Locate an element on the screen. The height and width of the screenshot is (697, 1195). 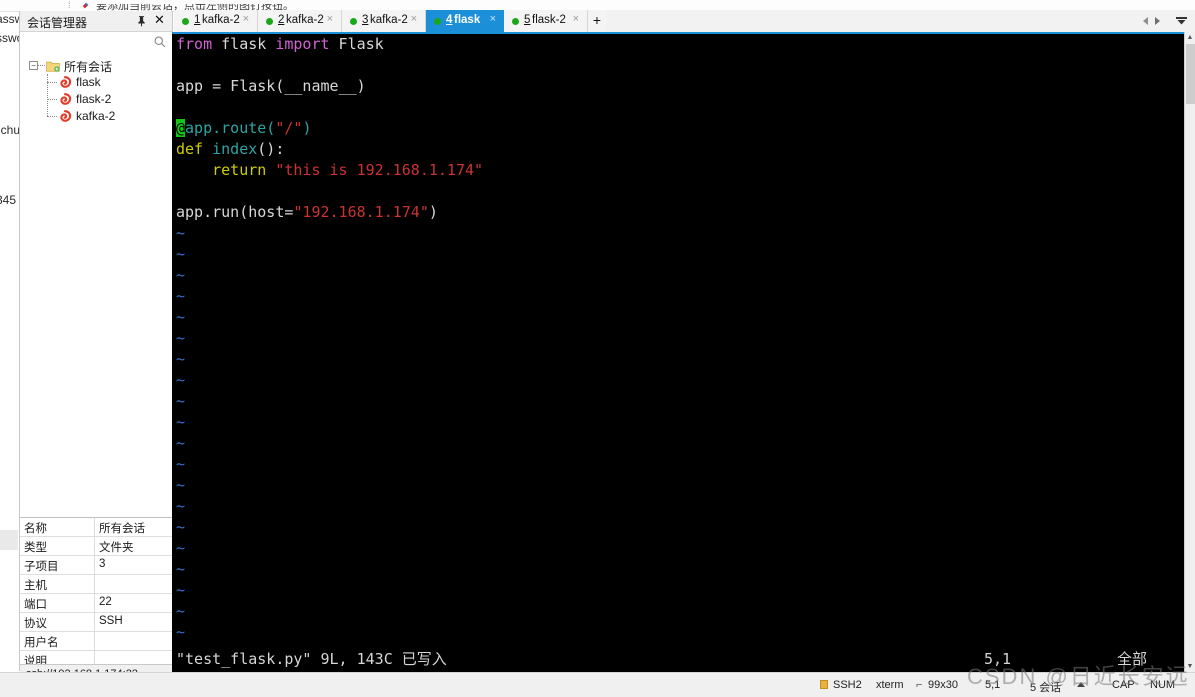
tree-item-session-1: flask is located at coordinates (96, 82).